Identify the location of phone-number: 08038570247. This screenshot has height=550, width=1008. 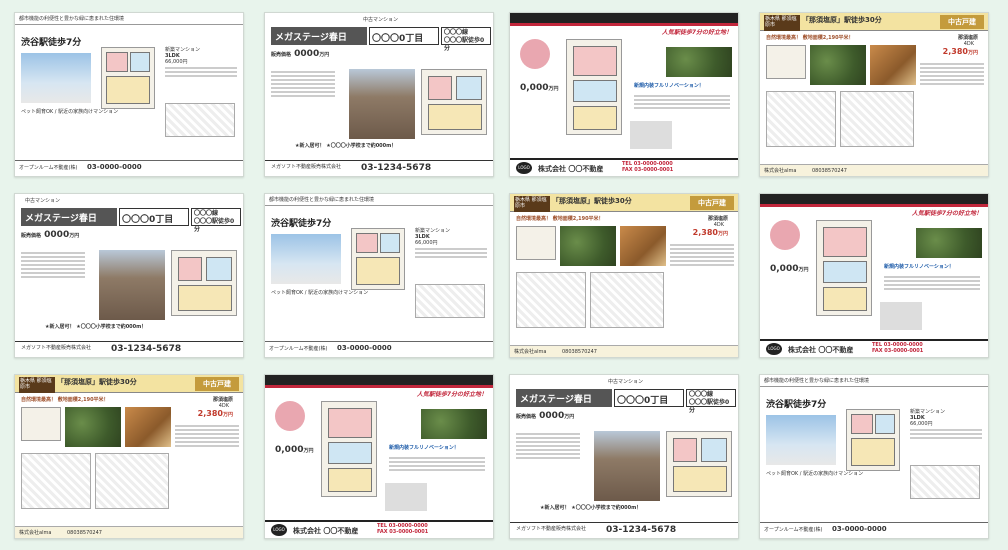
(84, 533).